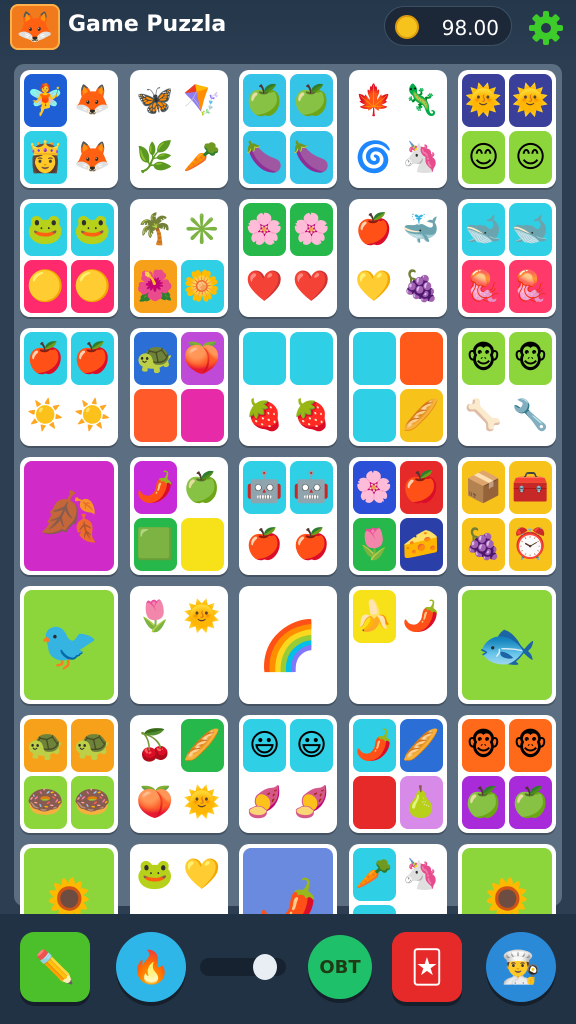 The width and height of the screenshot is (576, 1024). What do you see at coordinates (92, 286) in the screenshot?
I see `puzzle-tile: 🟡` at bounding box center [92, 286].